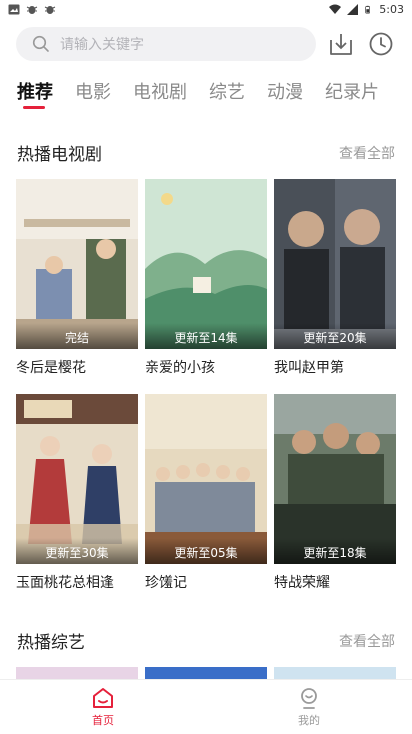 The width and height of the screenshot is (412, 734). I want to click on status-bar: 5:03, so click(206, 9).